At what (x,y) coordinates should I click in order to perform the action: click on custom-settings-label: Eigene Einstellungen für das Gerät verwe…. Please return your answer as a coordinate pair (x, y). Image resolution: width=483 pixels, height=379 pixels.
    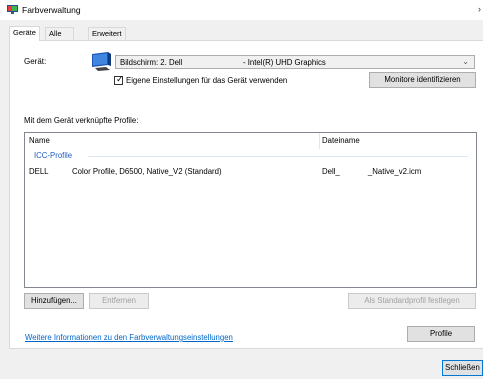
    Looking at the image, I should click on (207, 80).